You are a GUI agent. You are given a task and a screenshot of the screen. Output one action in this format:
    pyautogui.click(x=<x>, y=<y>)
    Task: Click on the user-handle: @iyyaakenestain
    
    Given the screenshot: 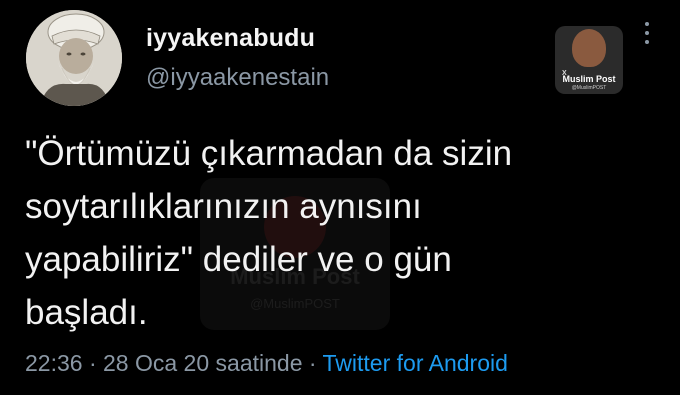 What is the action you would take?
    pyautogui.click(x=237, y=78)
    